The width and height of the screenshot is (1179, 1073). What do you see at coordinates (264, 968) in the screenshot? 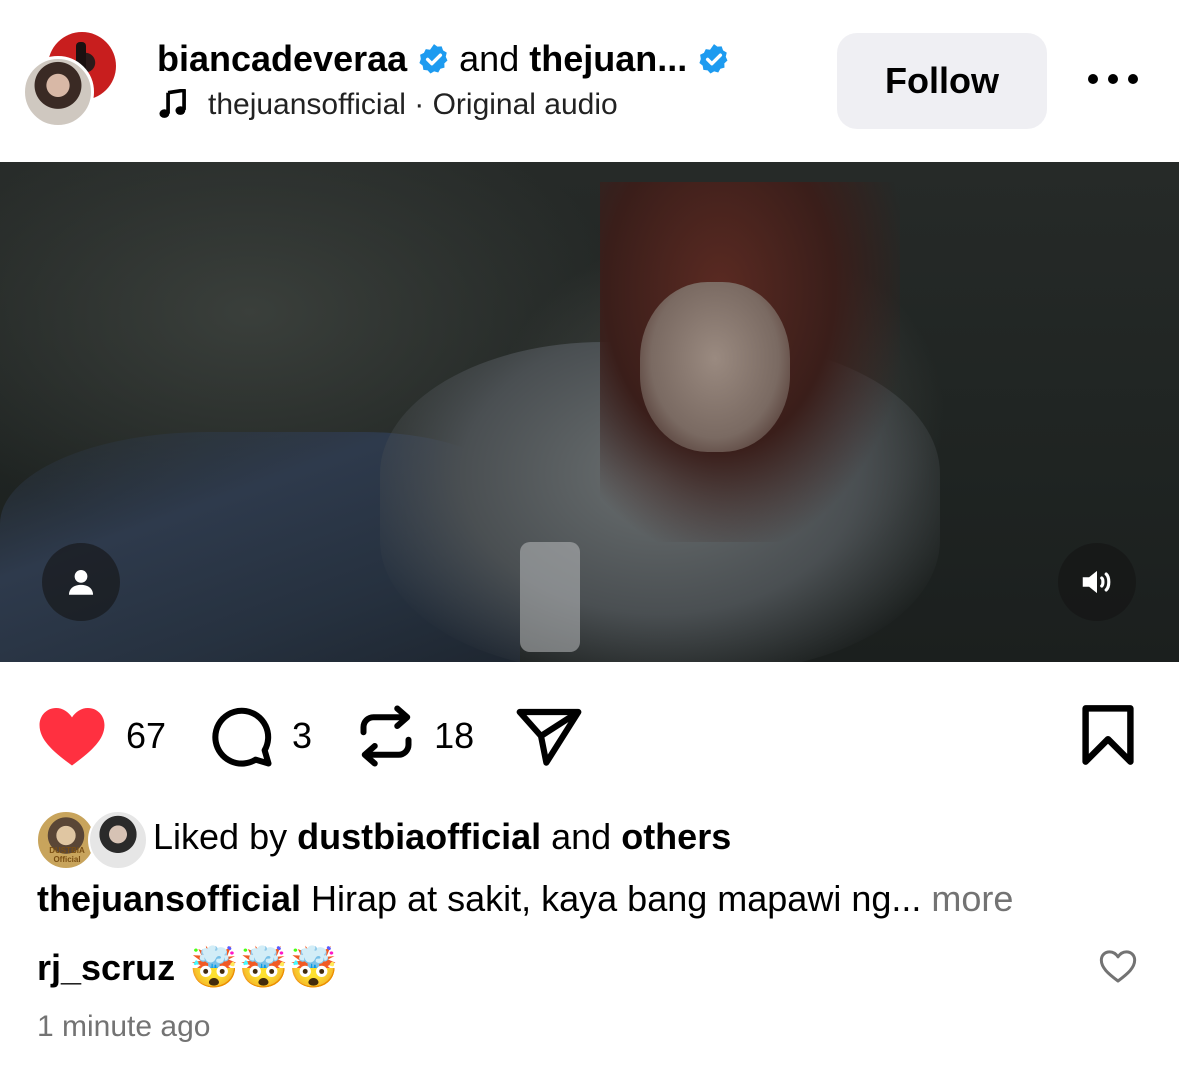
I see `comment-emoji: 🤯🤯🤯` at bounding box center [264, 968].